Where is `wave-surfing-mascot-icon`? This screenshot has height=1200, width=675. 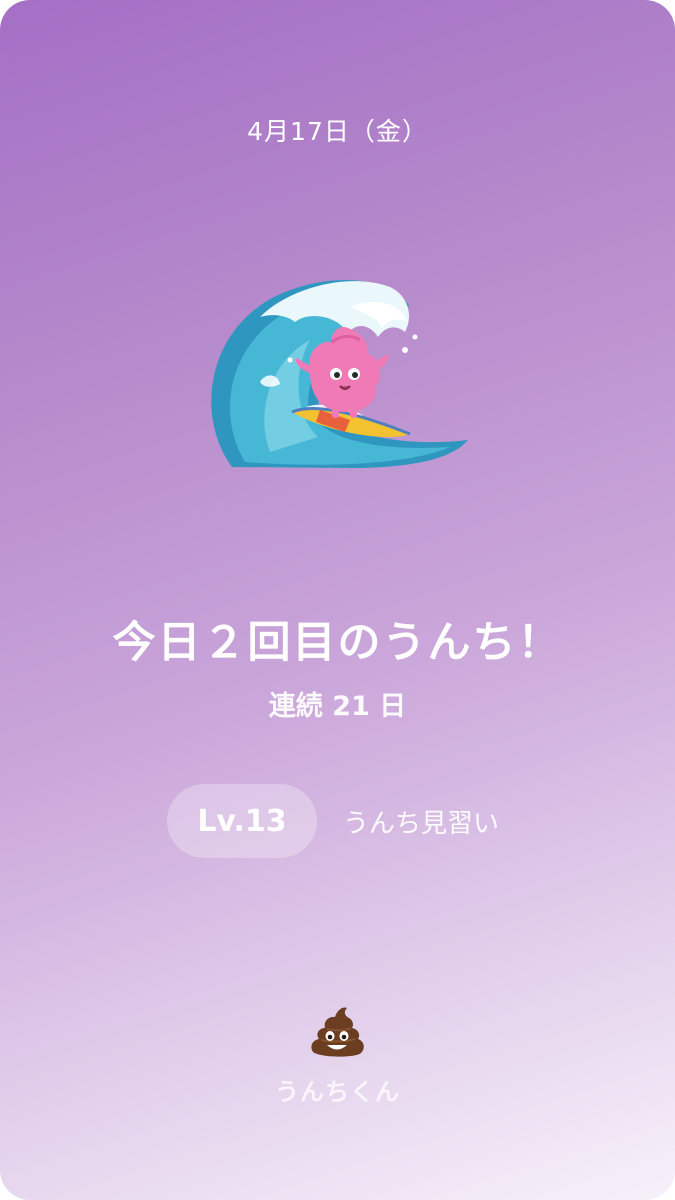
wave-surfing-mascot-icon is located at coordinates (340, 372).